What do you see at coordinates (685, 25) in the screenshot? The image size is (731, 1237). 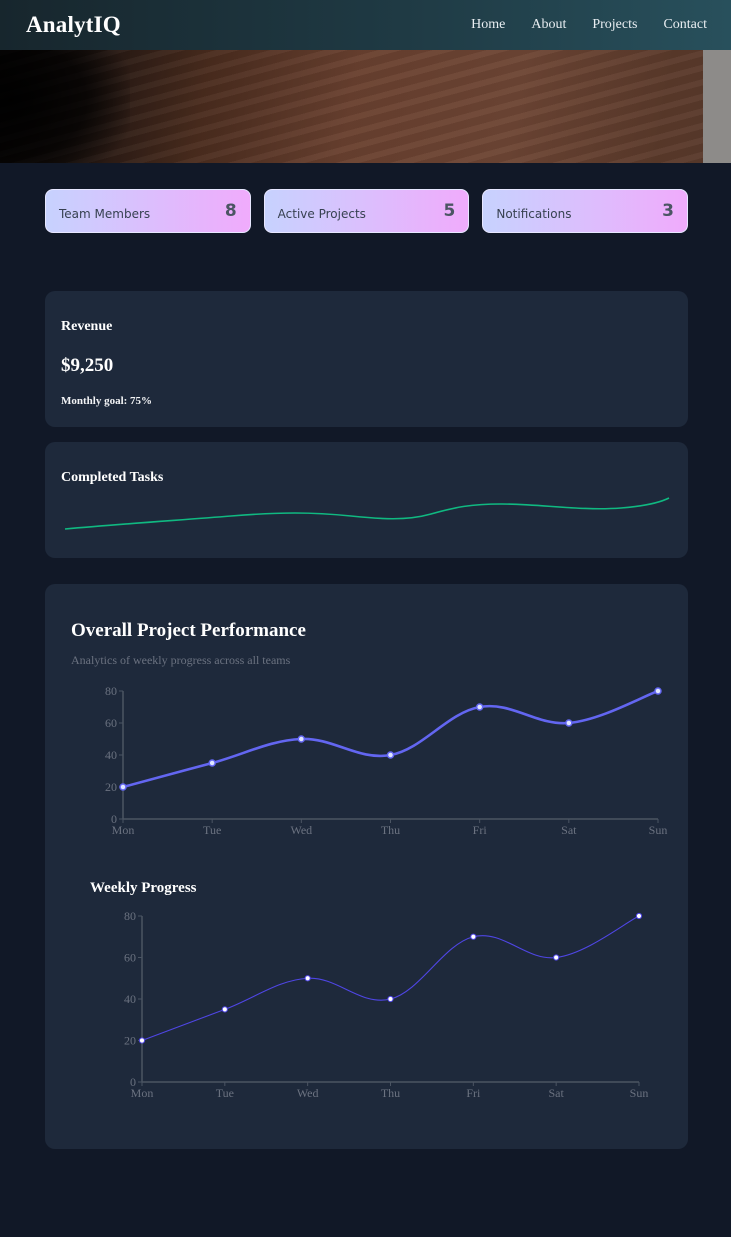 I see `nav-link-contact: Contact` at bounding box center [685, 25].